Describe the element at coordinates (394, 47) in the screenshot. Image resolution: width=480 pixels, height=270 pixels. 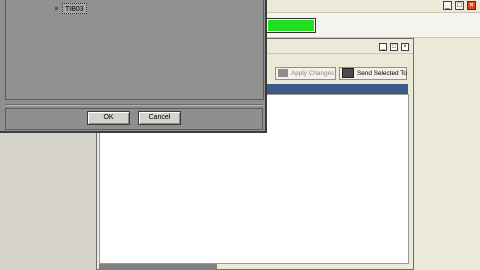
I see `config-maximize-button: □` at that location.